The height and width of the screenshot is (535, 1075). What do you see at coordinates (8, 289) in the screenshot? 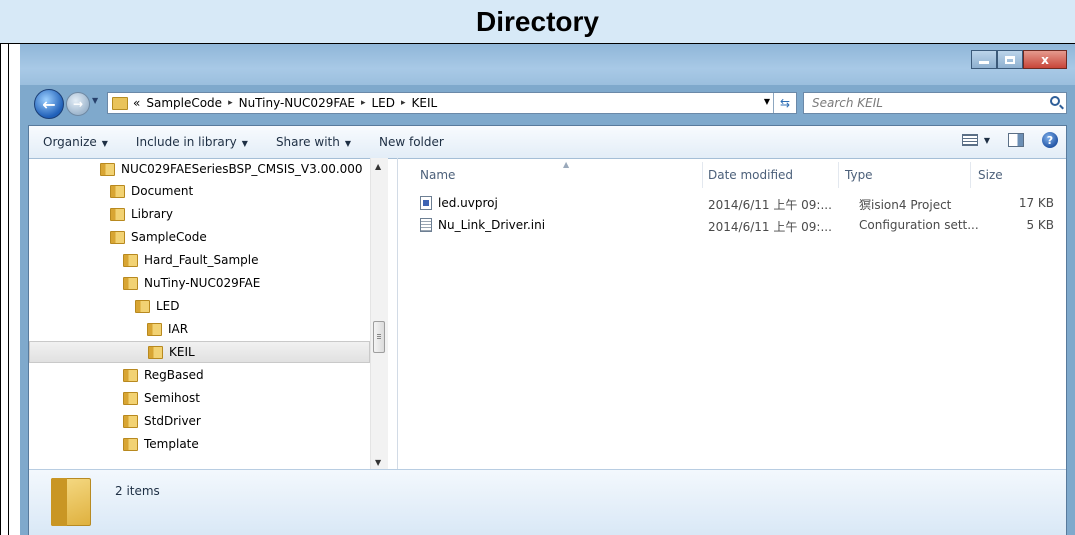
I see `page-inner-border` at bounding box center [8, 289].